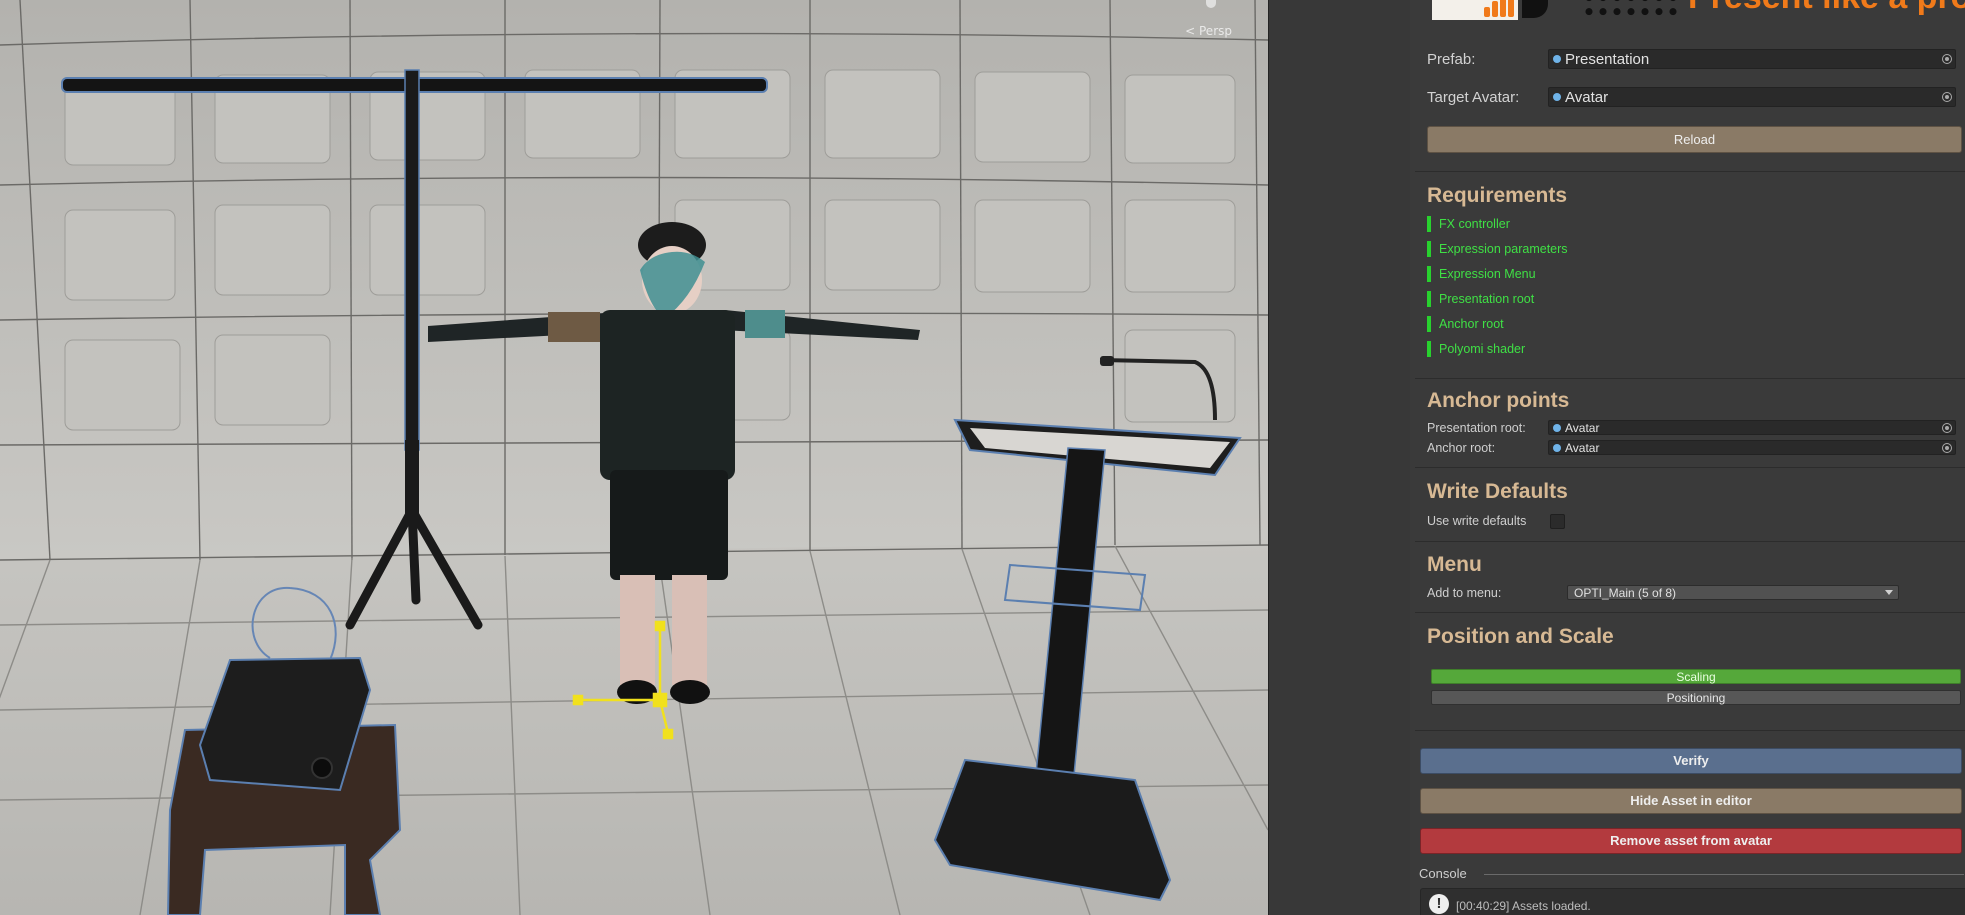  What do you see at coordinates (1752, 427) in the screenshot?
I see `presentation-root-field: Avatar` at bounding box center [1752, 427].